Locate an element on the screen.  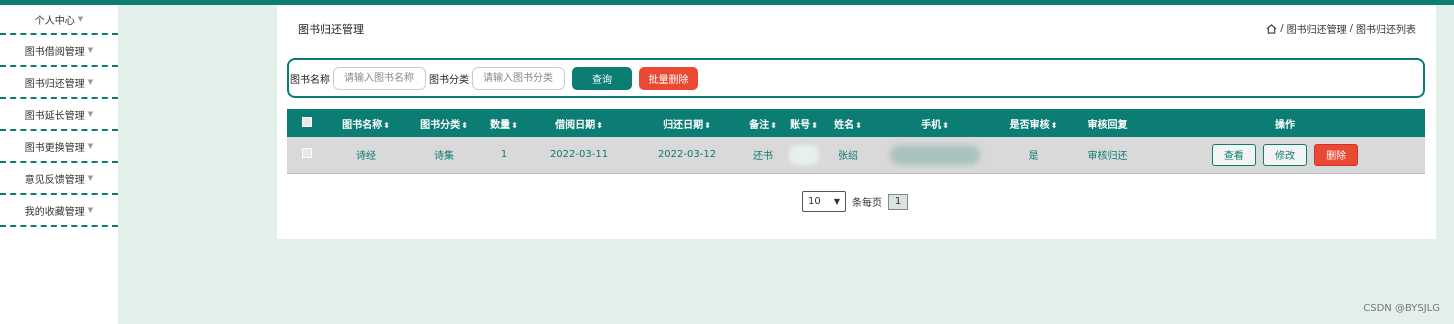
redacted-account is located at coordinates (804, 154).